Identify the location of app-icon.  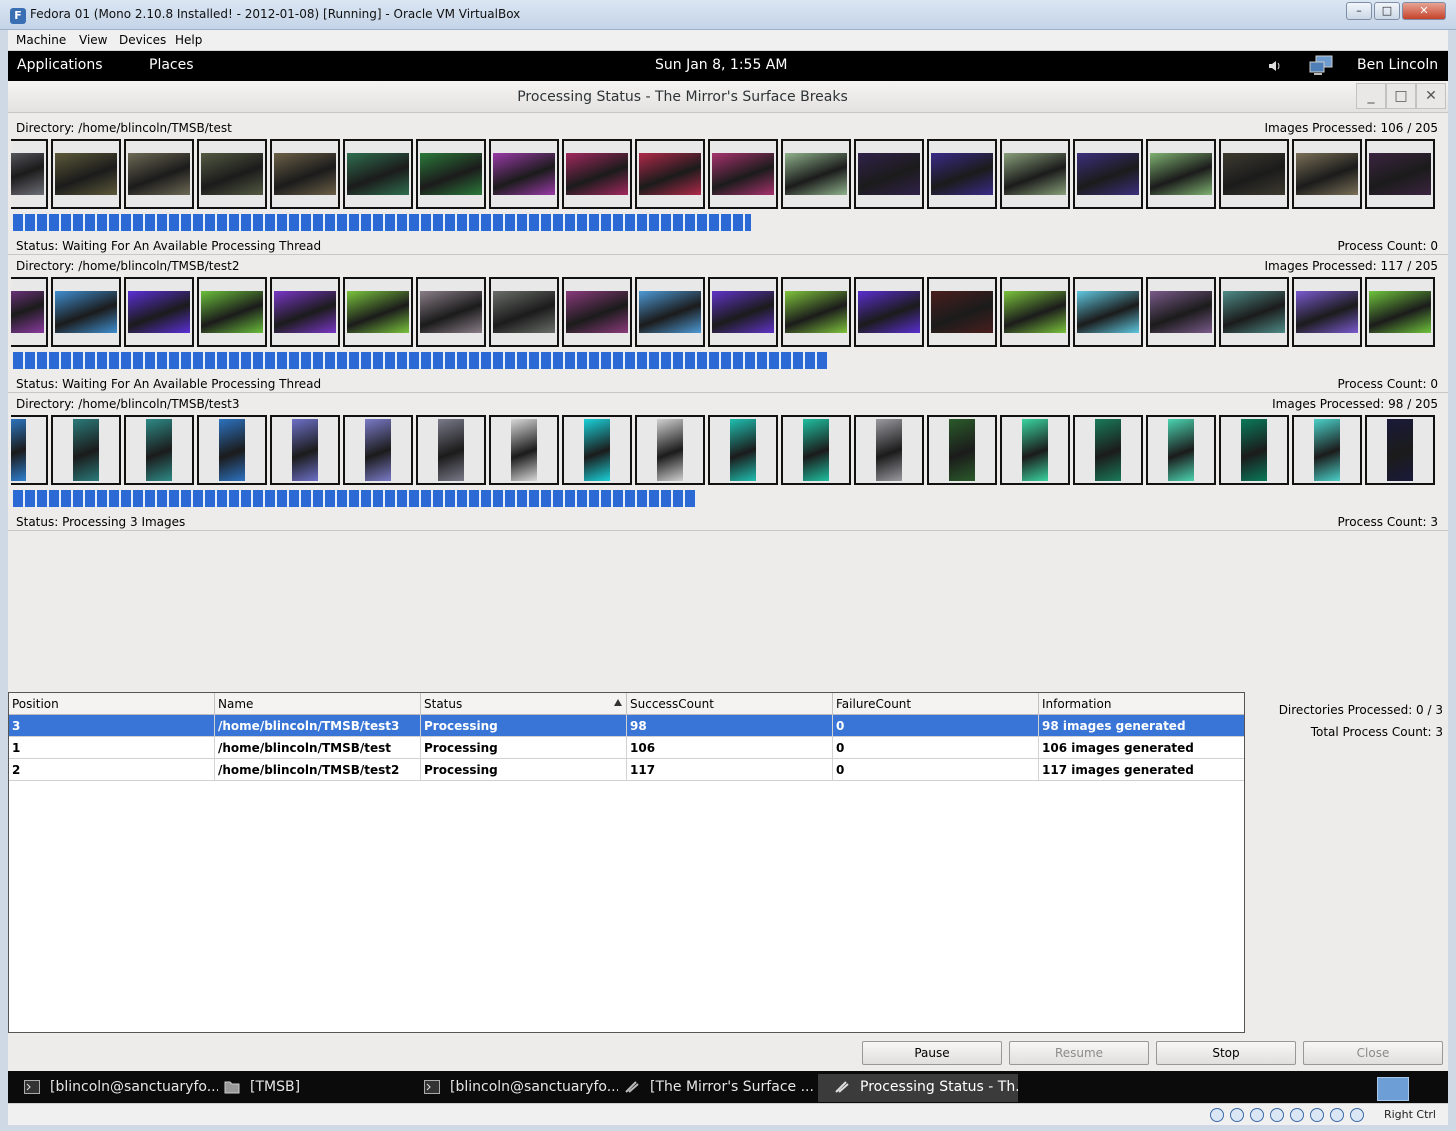
(632, 1087).